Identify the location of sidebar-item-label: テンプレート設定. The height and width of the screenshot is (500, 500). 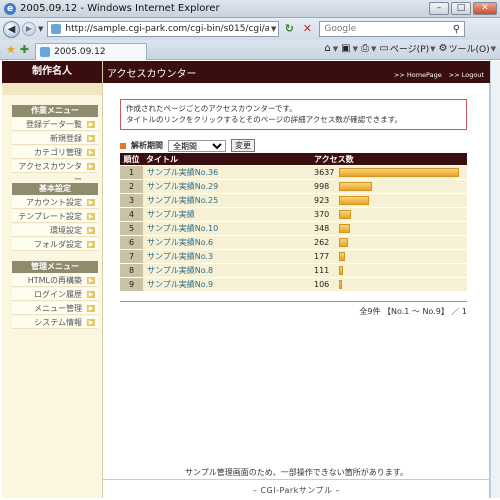
(50, 216).